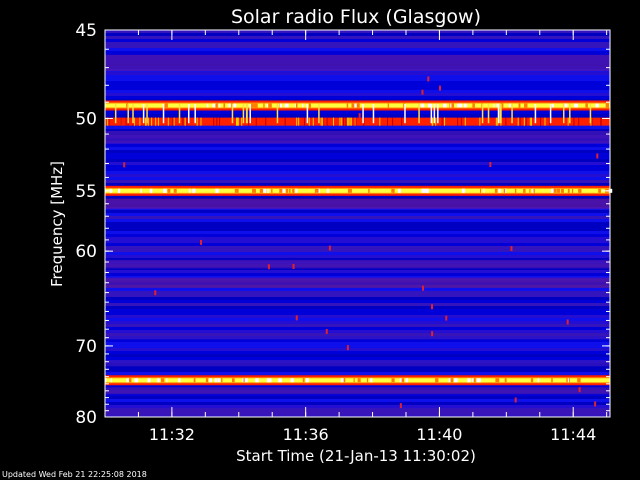  Describe the element at coordinates (306, 434) in the screenshot. I see `x-tick-label: 11:36` at that location.